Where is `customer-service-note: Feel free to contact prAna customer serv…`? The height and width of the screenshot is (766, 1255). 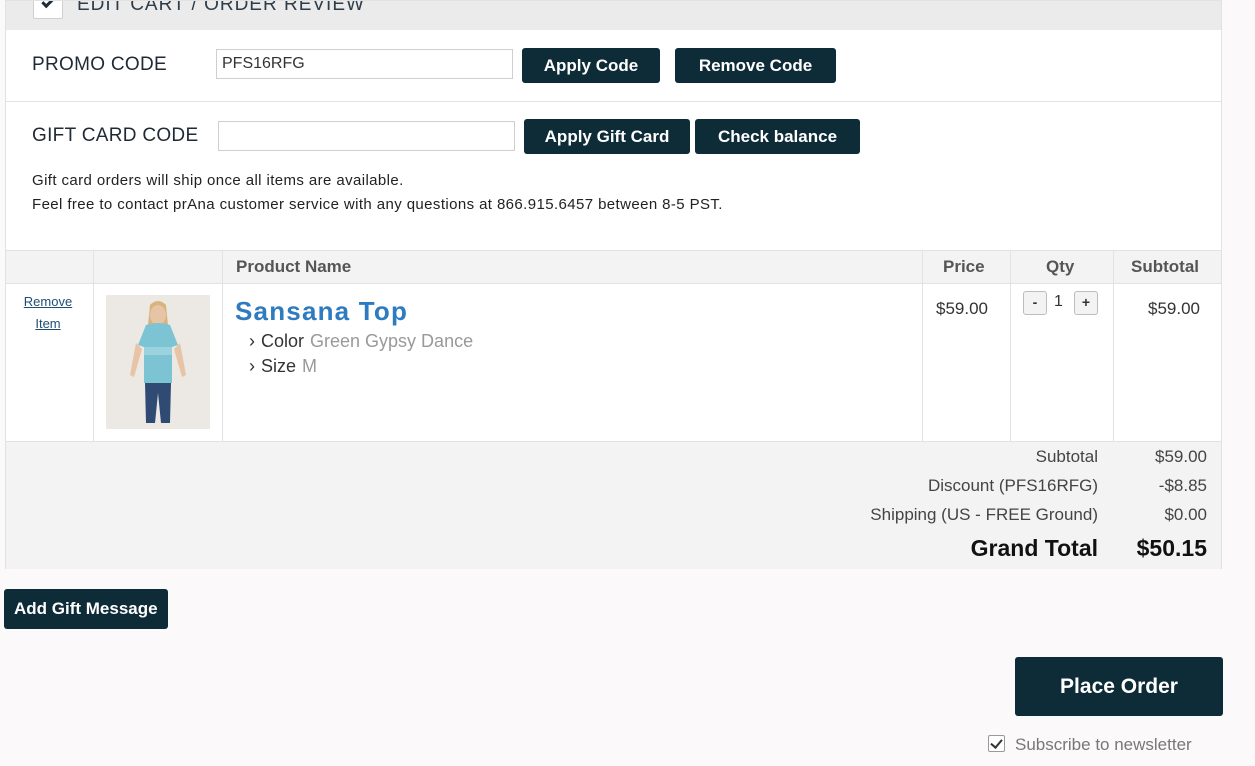
customer-service-note: Feel free to contact prAna customer serv… is located at coordinates (377, 204).